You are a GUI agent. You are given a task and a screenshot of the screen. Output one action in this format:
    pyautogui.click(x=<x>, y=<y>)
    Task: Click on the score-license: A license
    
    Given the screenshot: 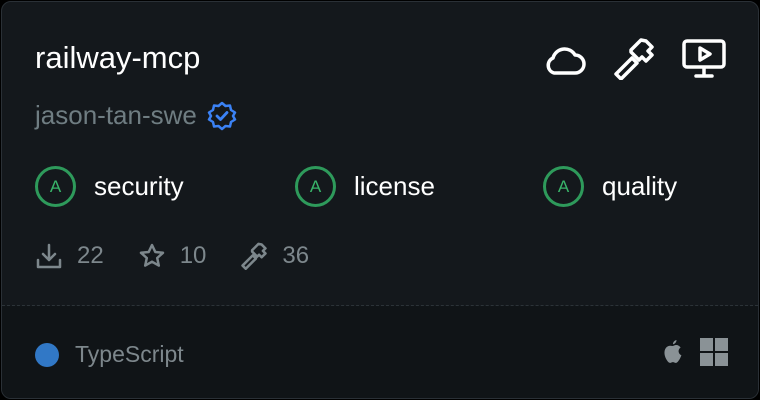 What is the action you would take?
    pyautogui.click(x=365, y=186)
    